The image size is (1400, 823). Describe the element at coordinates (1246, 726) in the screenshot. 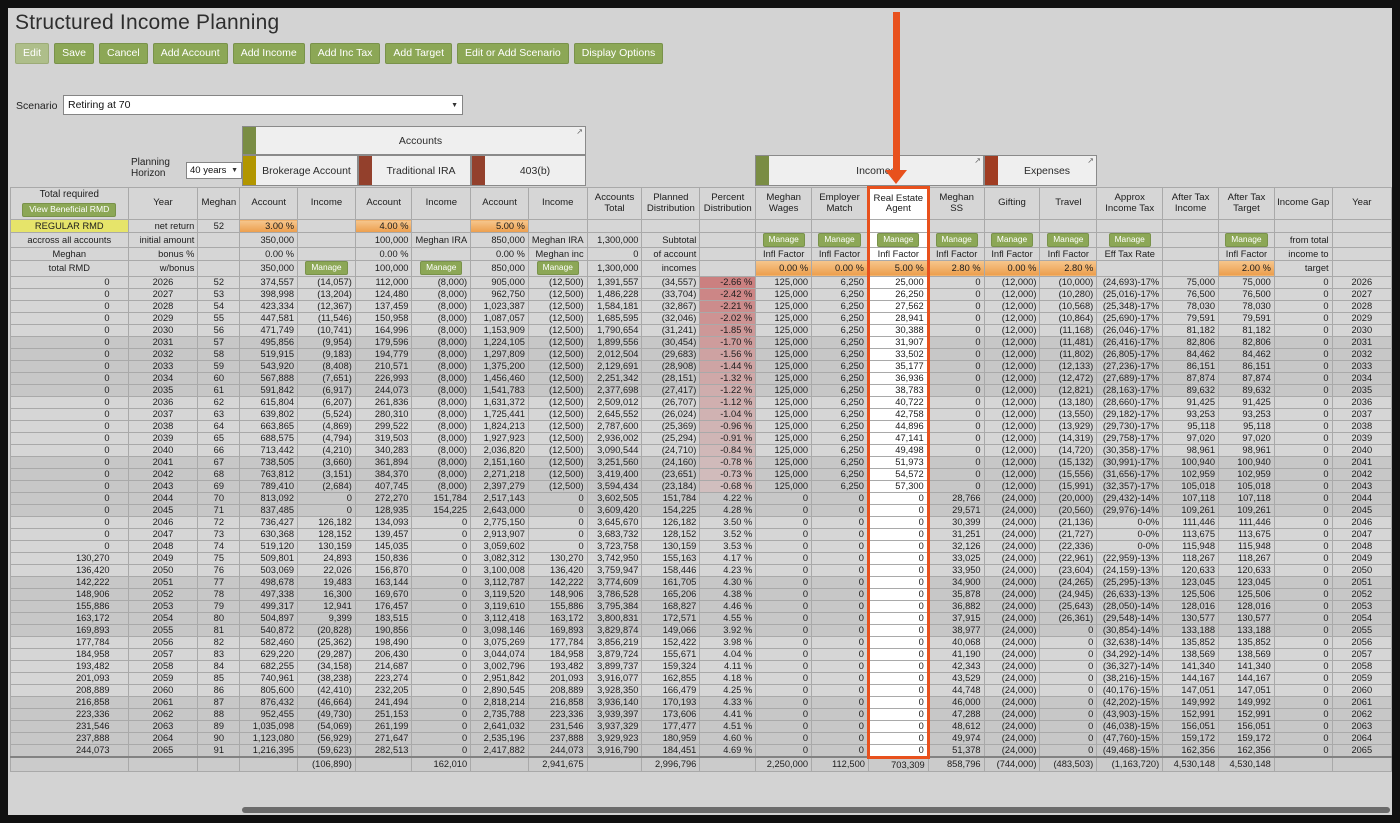

I see `cell-after-tax-target: 156,051` at that location.